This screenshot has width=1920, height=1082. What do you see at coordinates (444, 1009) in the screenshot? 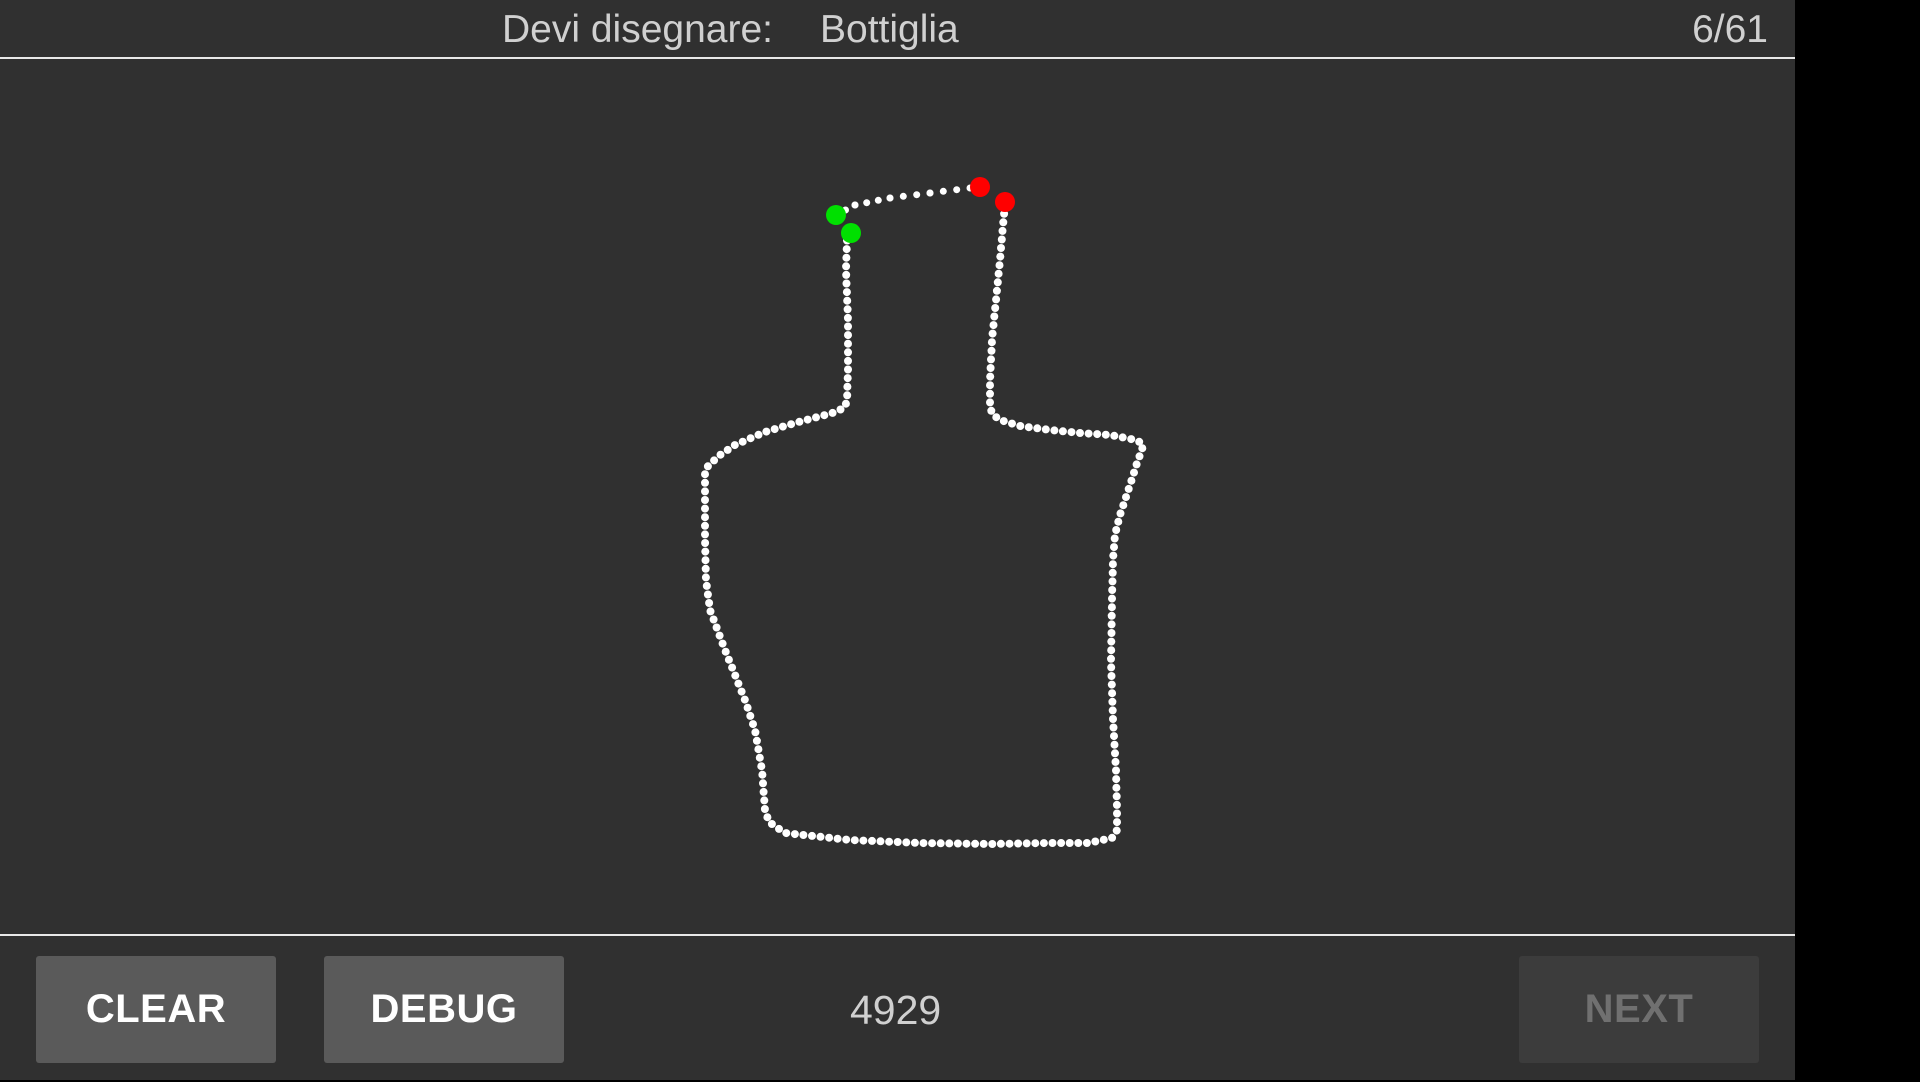
I see `debug-button: DEBUG` at bounding box center [444, 1009].